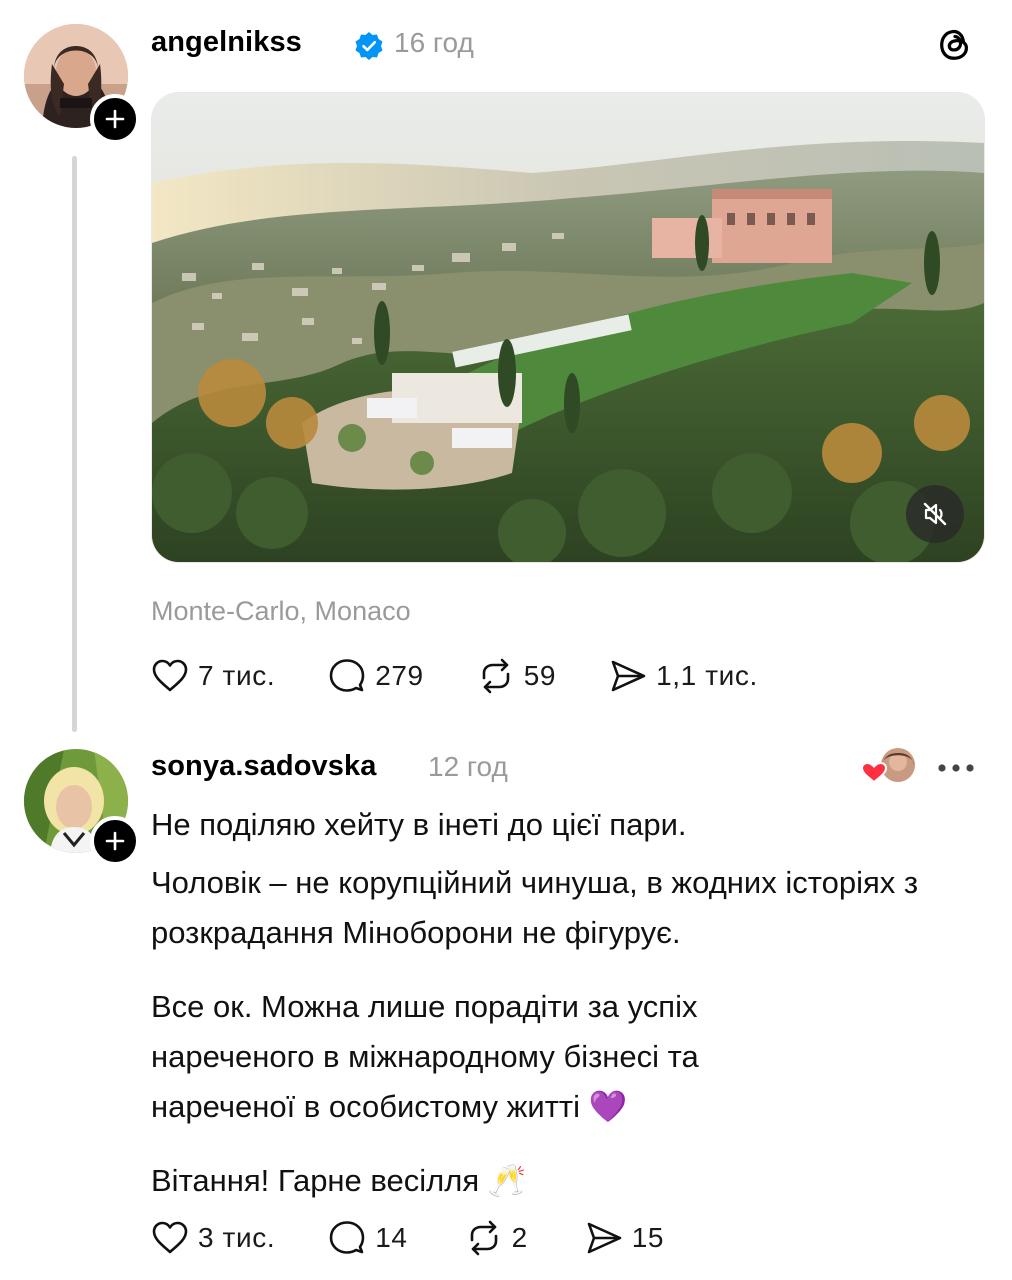 This screenshot has height=1280, width=1012. I want to click on speech-bubble-icon, so click(347, 1237).